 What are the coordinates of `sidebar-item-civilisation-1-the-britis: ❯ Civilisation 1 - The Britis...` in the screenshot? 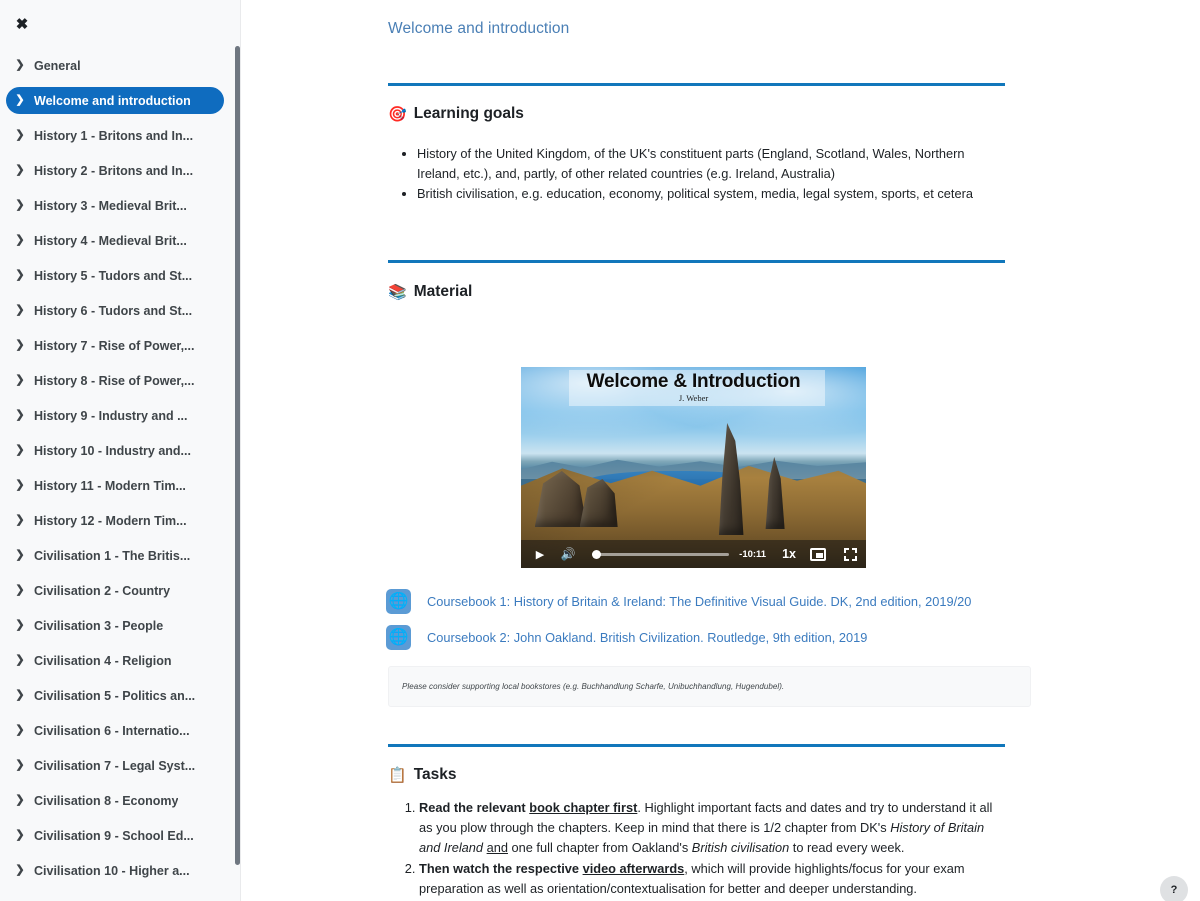 It's located at (115, 555).